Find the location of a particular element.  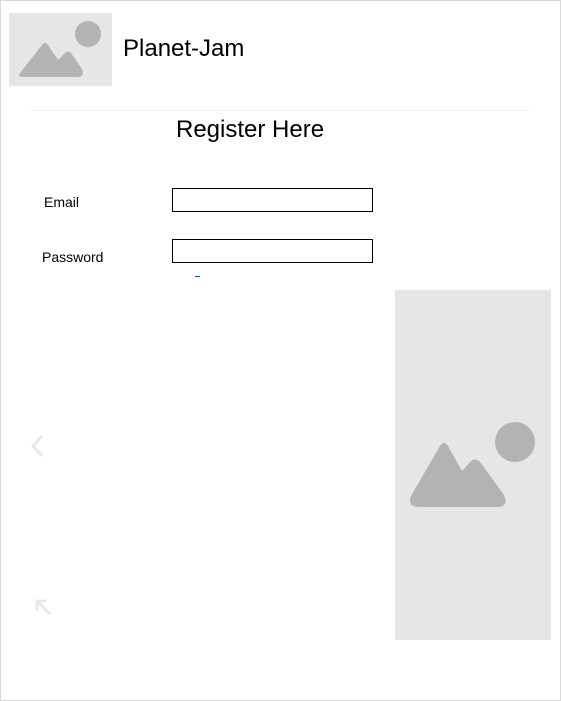

side-image is located at coordinates (473, 465).